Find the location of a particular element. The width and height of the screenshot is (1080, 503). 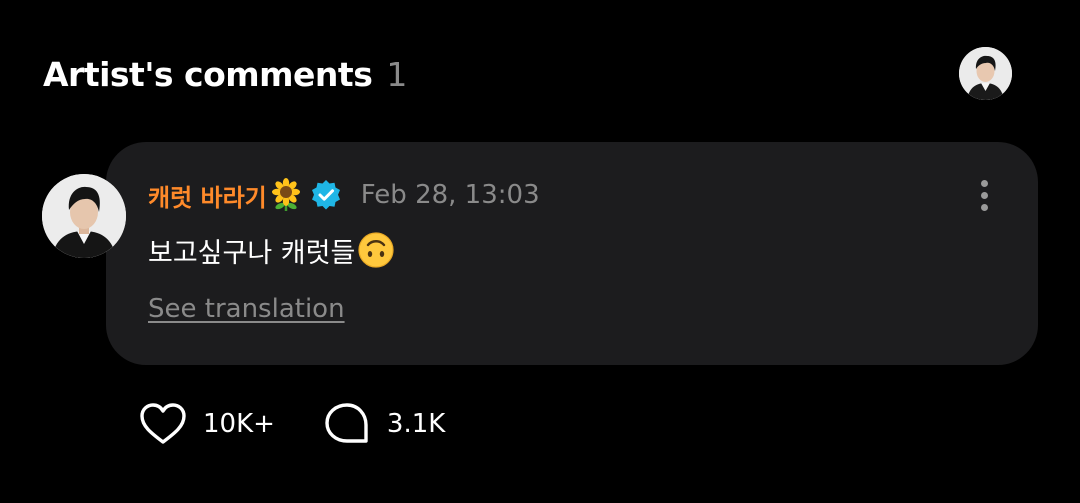

comment-author-avatar is located at coordinates (84, 216).